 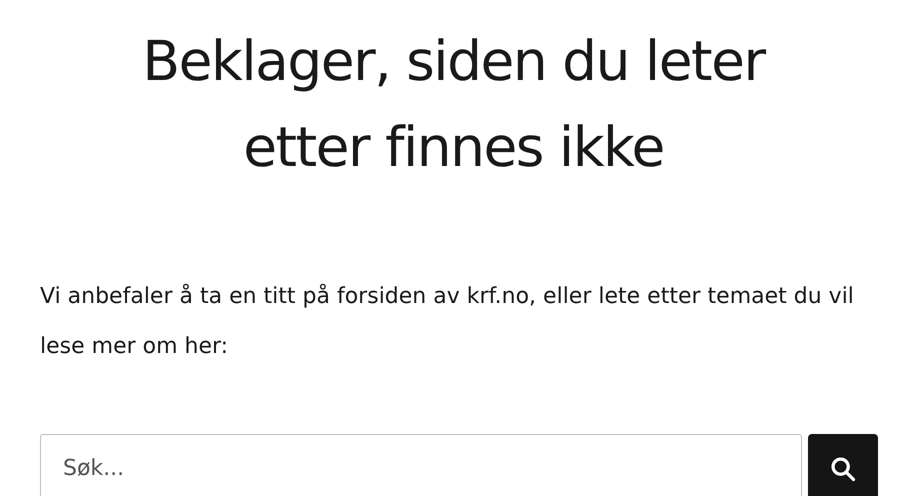 What do you see at coordinates (447, 321) in the screenshot?
I see `intro-text: Vi anbefaler å ta en titt på forsiden av krf.no, eller lete etter temaet du vil lese mer om her:` at bounding box center [447, 321].